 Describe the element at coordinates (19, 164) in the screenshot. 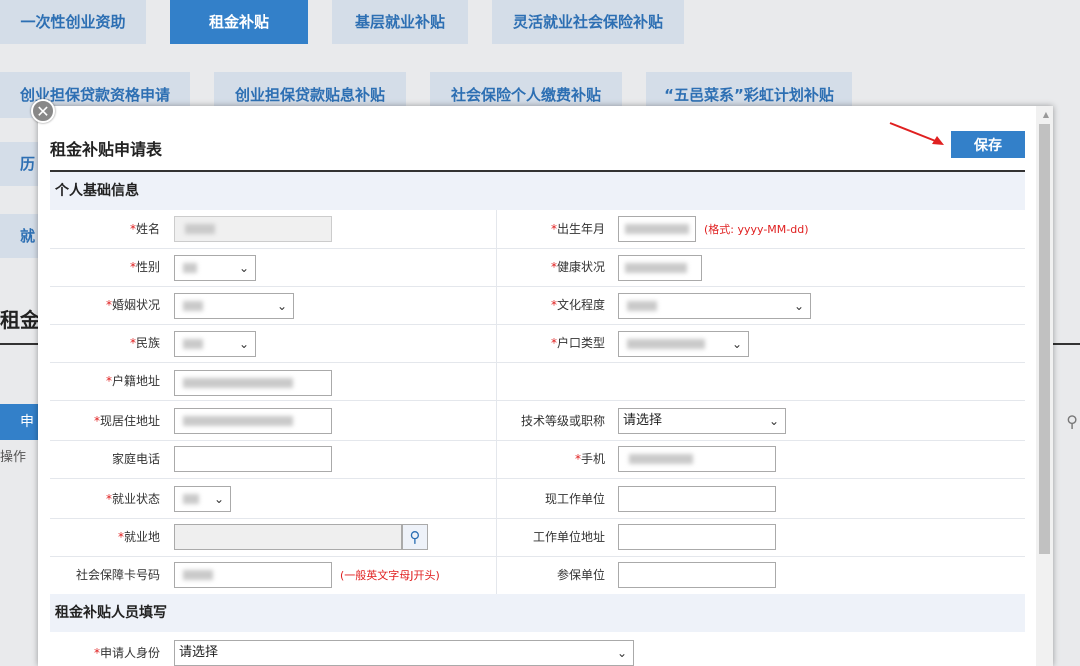

I see `tab-fragment-history: 历` at that location.